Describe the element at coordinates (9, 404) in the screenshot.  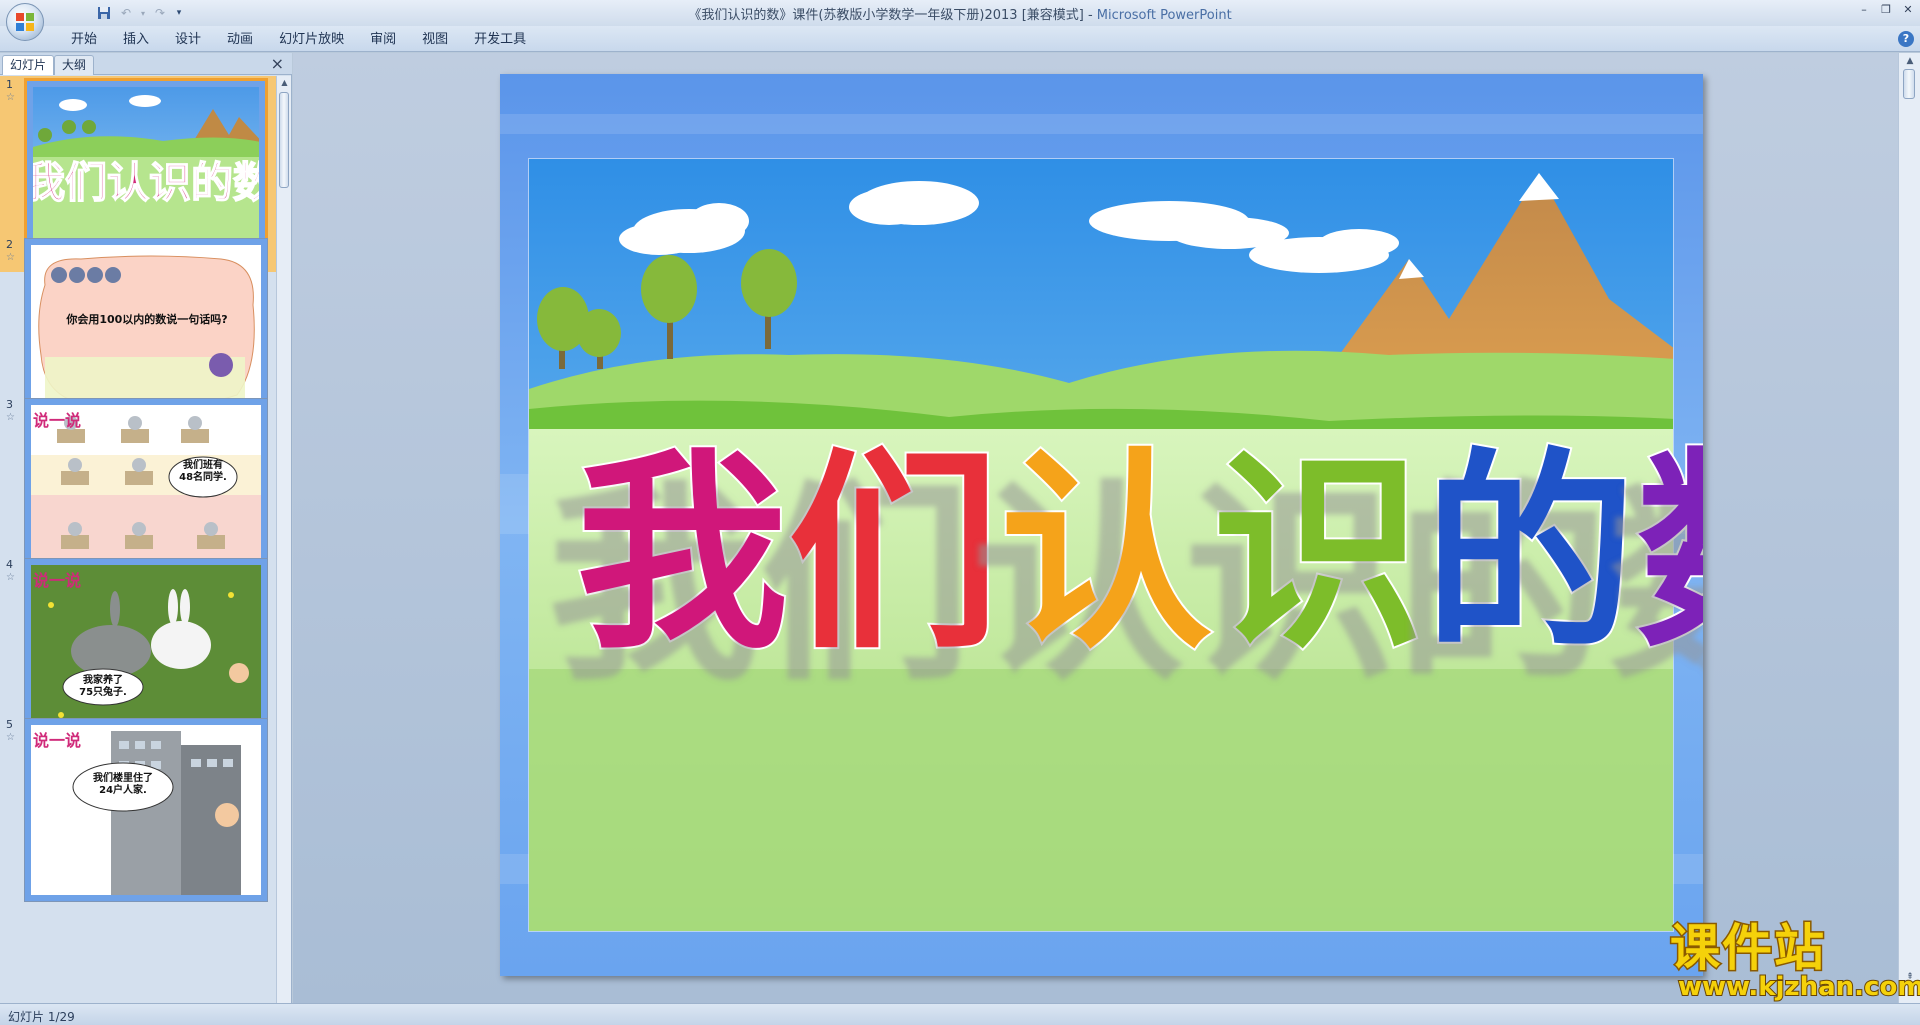
I see `slide-number: 3` at that location.